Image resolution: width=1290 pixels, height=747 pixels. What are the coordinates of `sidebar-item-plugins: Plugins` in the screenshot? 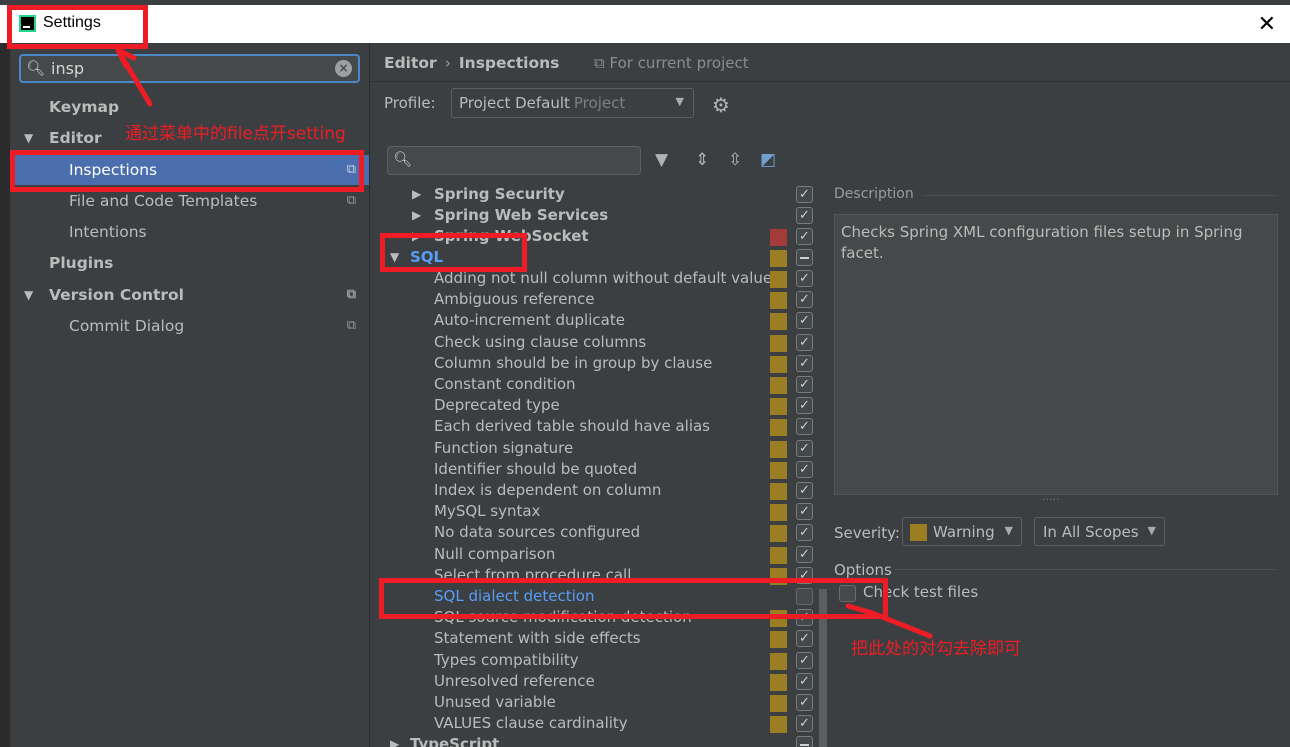 It's located at (189, 263).